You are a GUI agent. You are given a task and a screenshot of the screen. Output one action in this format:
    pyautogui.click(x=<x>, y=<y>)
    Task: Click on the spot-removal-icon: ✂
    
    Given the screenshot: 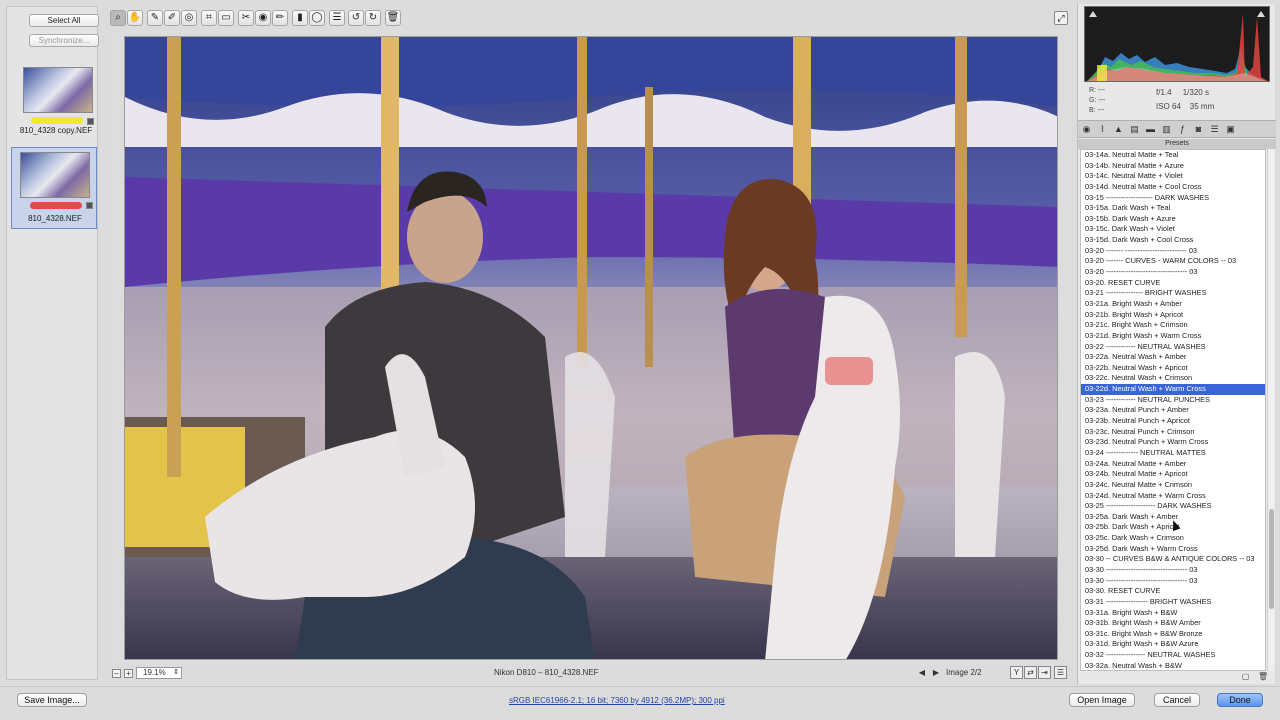 What is the action you would take?
    pyautogui.click(x=246, y=18)
    